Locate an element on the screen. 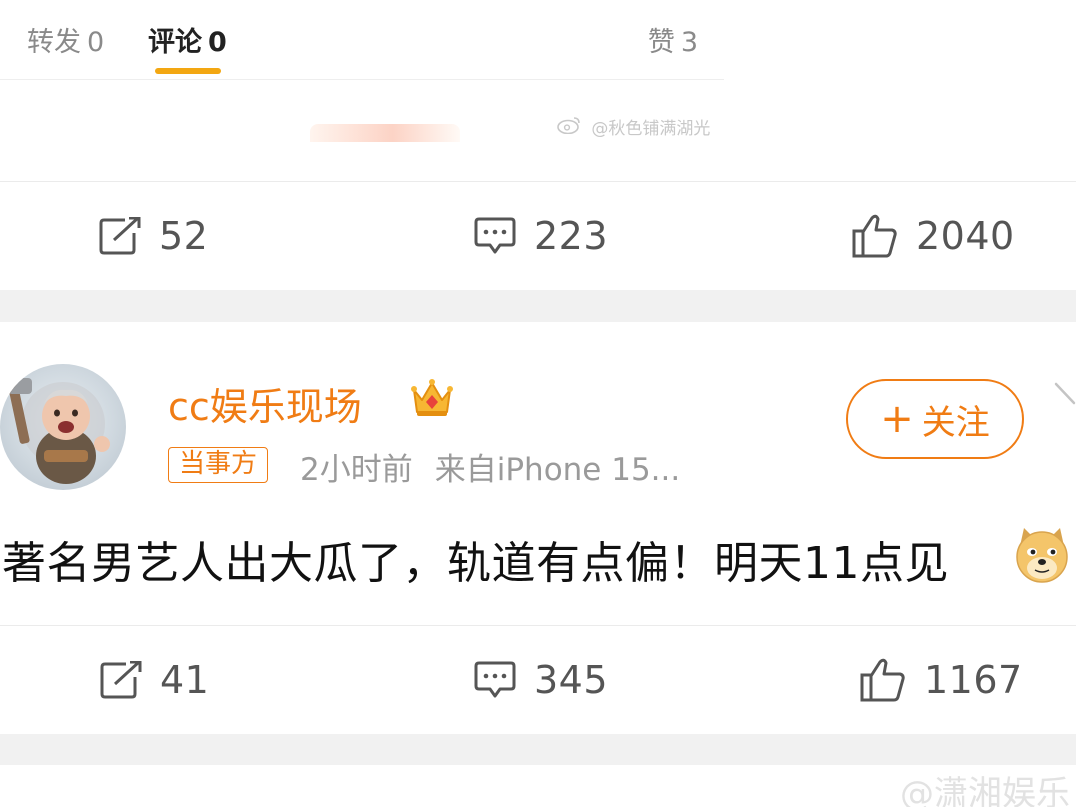 This screenshot has width=1076, height=807. comment-button: 223 is located at coordinates (541, 236).